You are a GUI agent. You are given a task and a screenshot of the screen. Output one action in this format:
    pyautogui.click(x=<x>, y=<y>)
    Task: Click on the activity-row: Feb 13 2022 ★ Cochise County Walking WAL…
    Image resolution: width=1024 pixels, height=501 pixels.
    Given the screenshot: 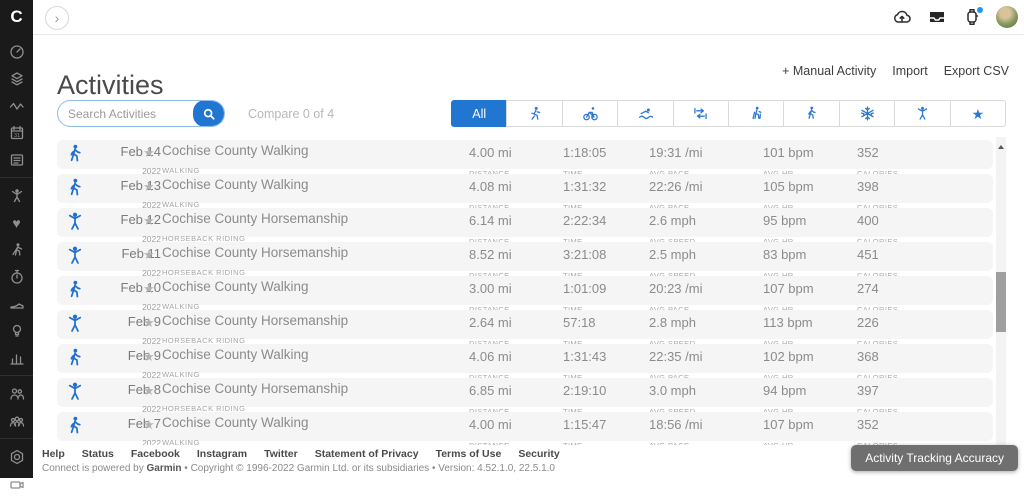 What is the action you would take?
    pyautogui.click(x=525, y=193)
    